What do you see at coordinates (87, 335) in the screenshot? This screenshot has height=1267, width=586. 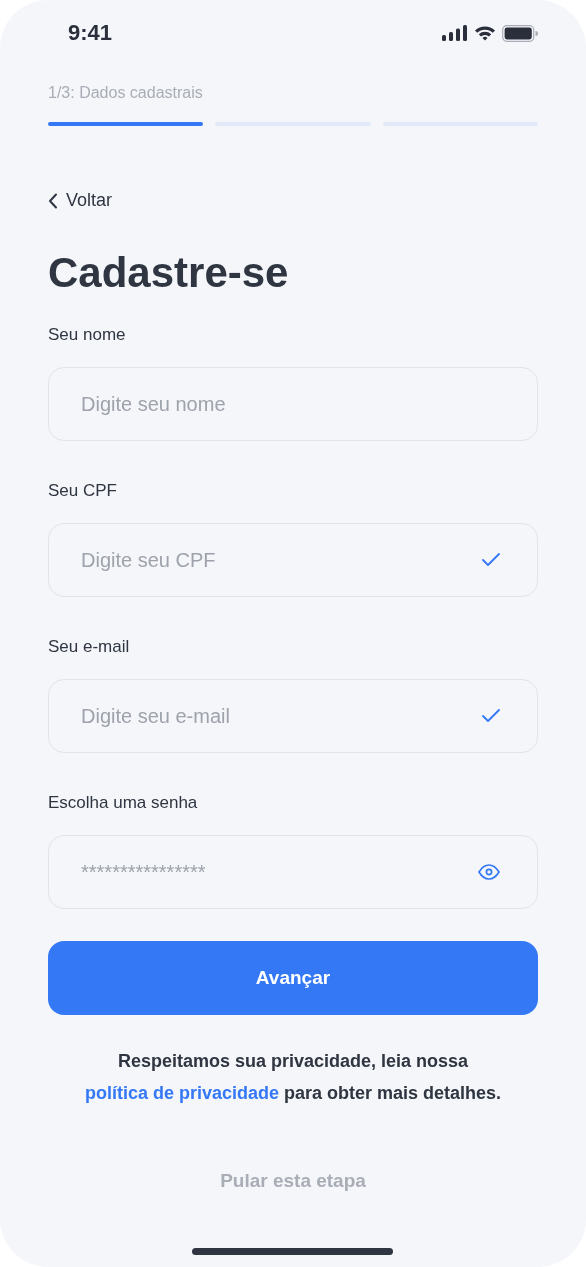 I see `field-label: Seu nome` at bounding box center [87, 335].